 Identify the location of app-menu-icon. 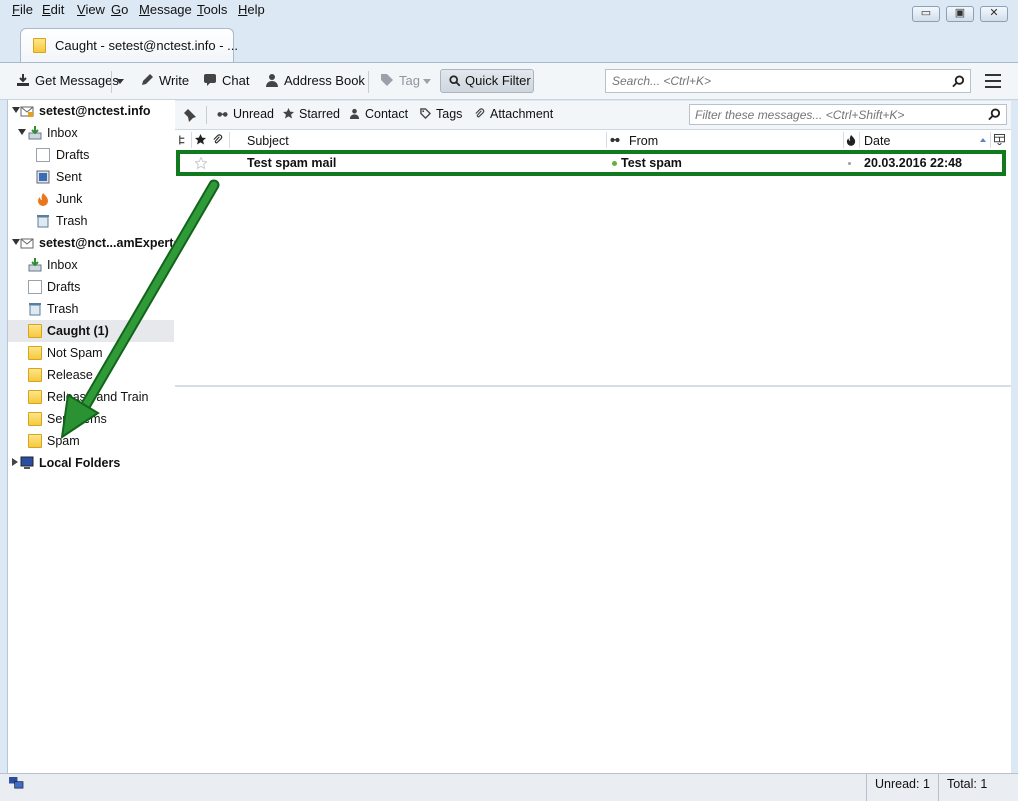
(993, 81).